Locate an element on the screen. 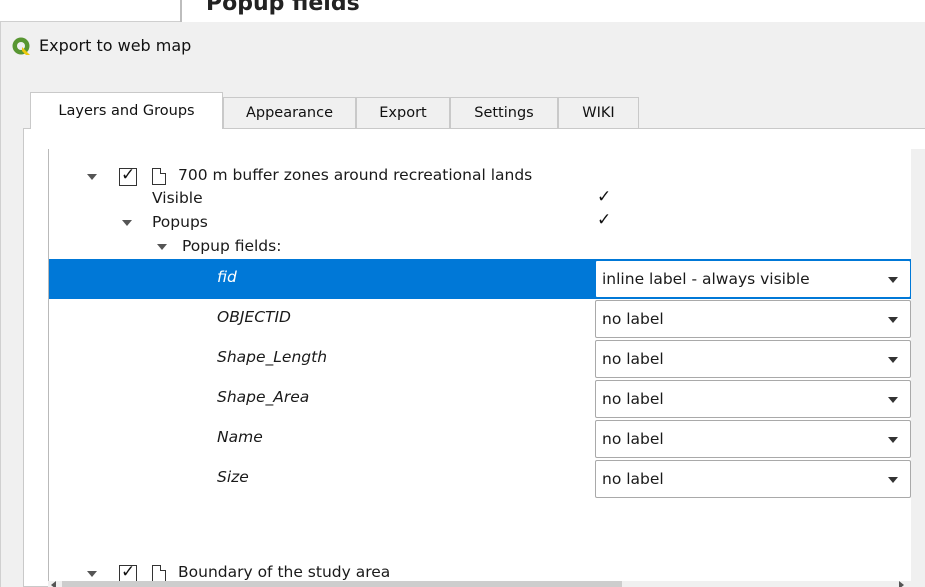 This screenshot has height=587, width=925. horizontal-scrollbar is located at coordinates (479, 584).